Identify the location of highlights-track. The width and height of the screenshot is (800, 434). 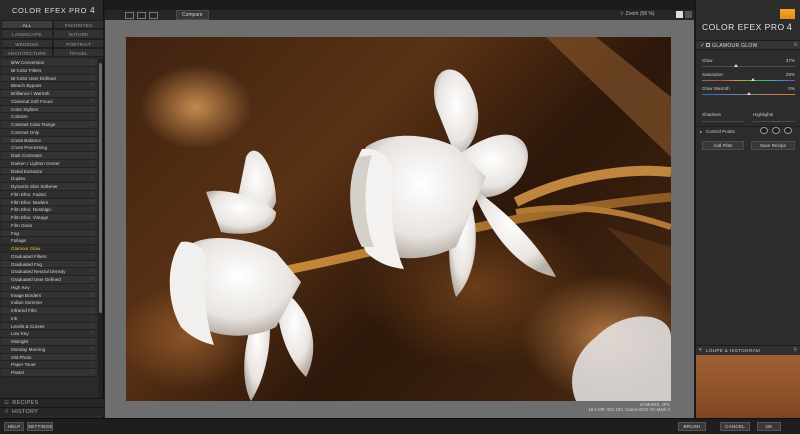
(774, 121).